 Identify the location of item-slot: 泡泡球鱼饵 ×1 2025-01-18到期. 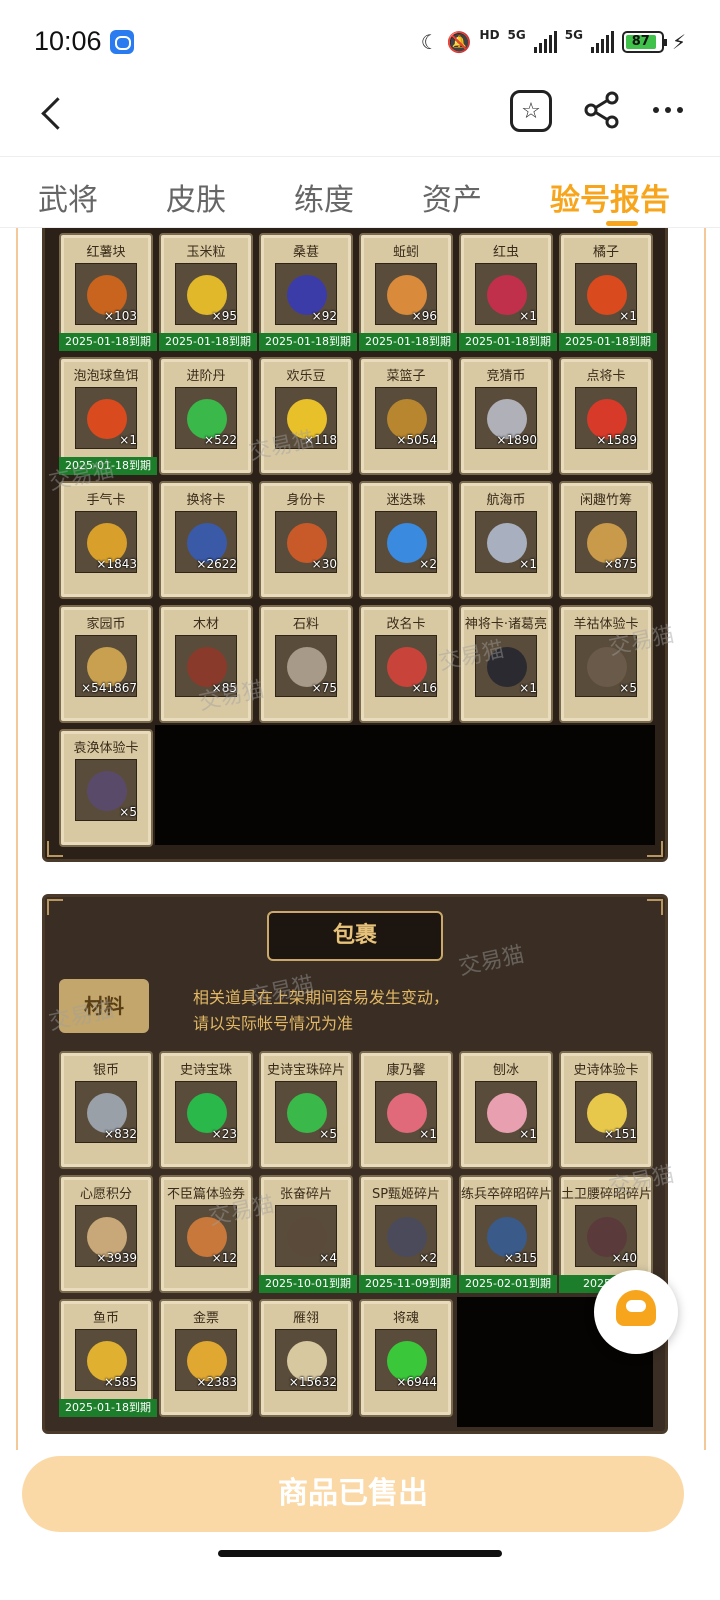
(108, 416).